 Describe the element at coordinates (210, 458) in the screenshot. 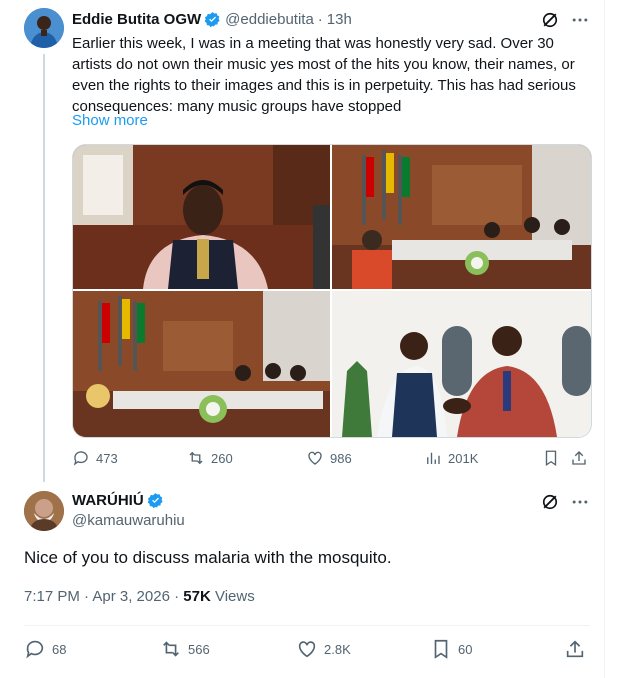

I see `retweet-button: 260` at that location.